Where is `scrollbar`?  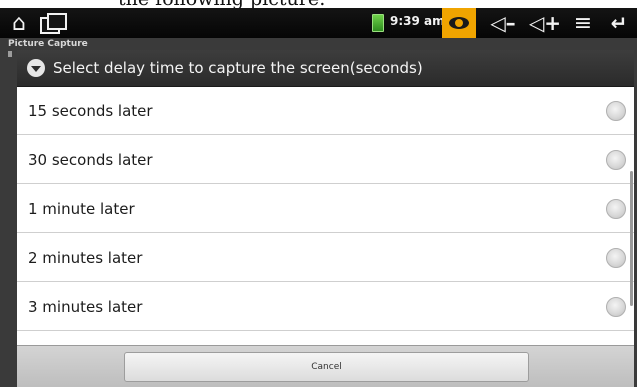 scrollbar is located at coordinates (631, 238).